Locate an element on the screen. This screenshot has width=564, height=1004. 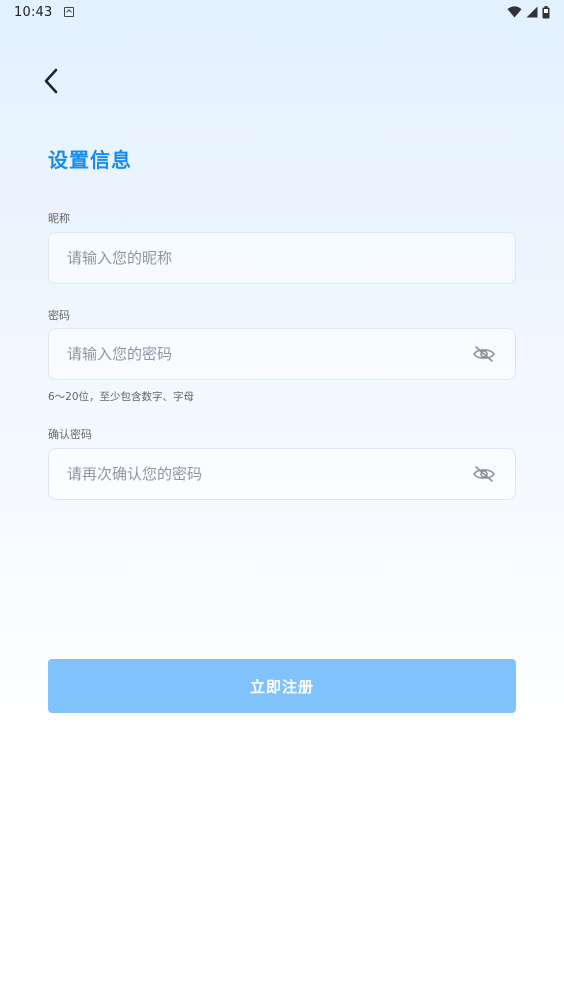
status-bar: 10:43 is located at coordinates (282, 12).